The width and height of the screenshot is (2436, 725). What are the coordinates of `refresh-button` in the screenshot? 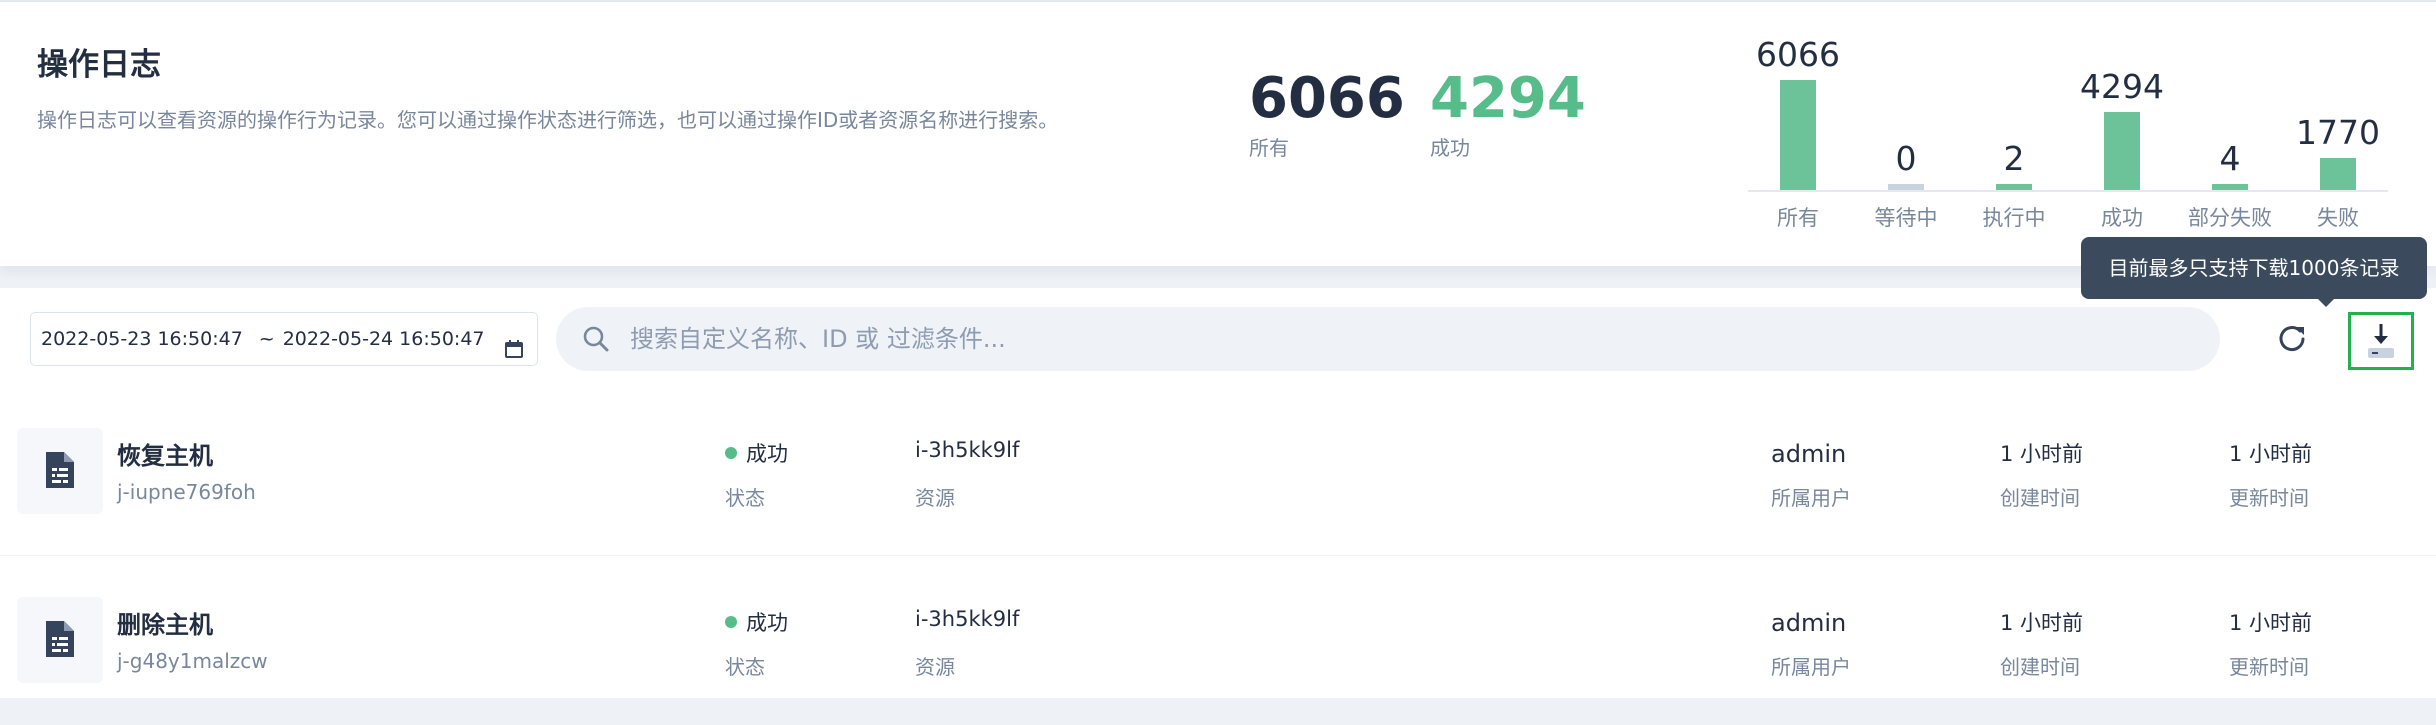 It's located at (2292, 338).